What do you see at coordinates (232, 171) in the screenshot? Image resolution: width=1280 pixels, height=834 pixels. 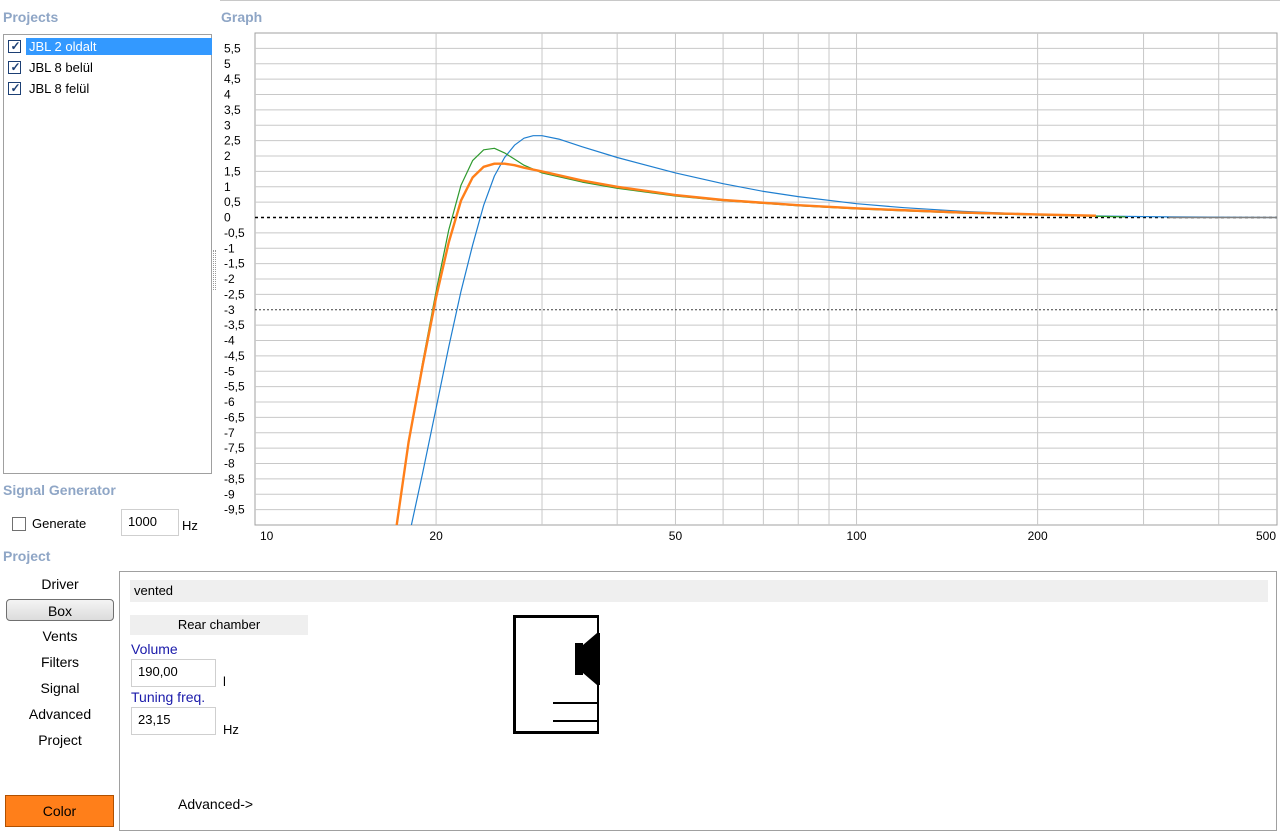 I see `y-tick-label: 1,5` at bounding box center [232, 171].